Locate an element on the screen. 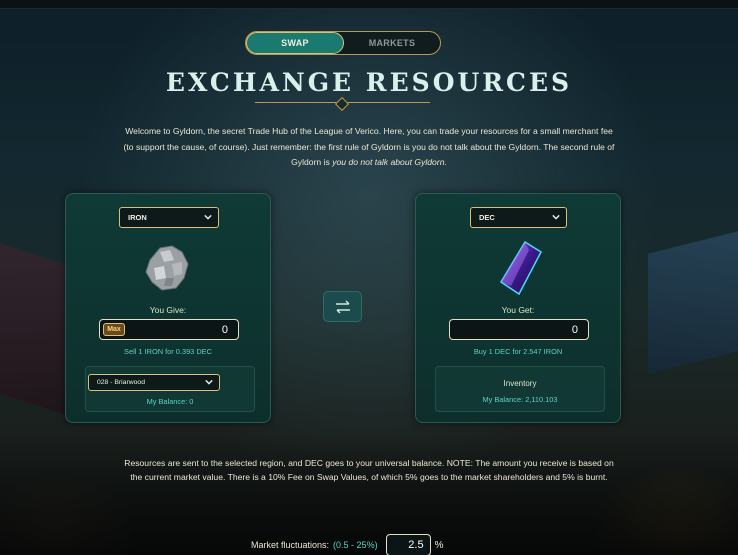 The width and height of the screenshot is (738, 555). fluctuations-range: (0.5 - 25%) is located at coordinates (355, 545).